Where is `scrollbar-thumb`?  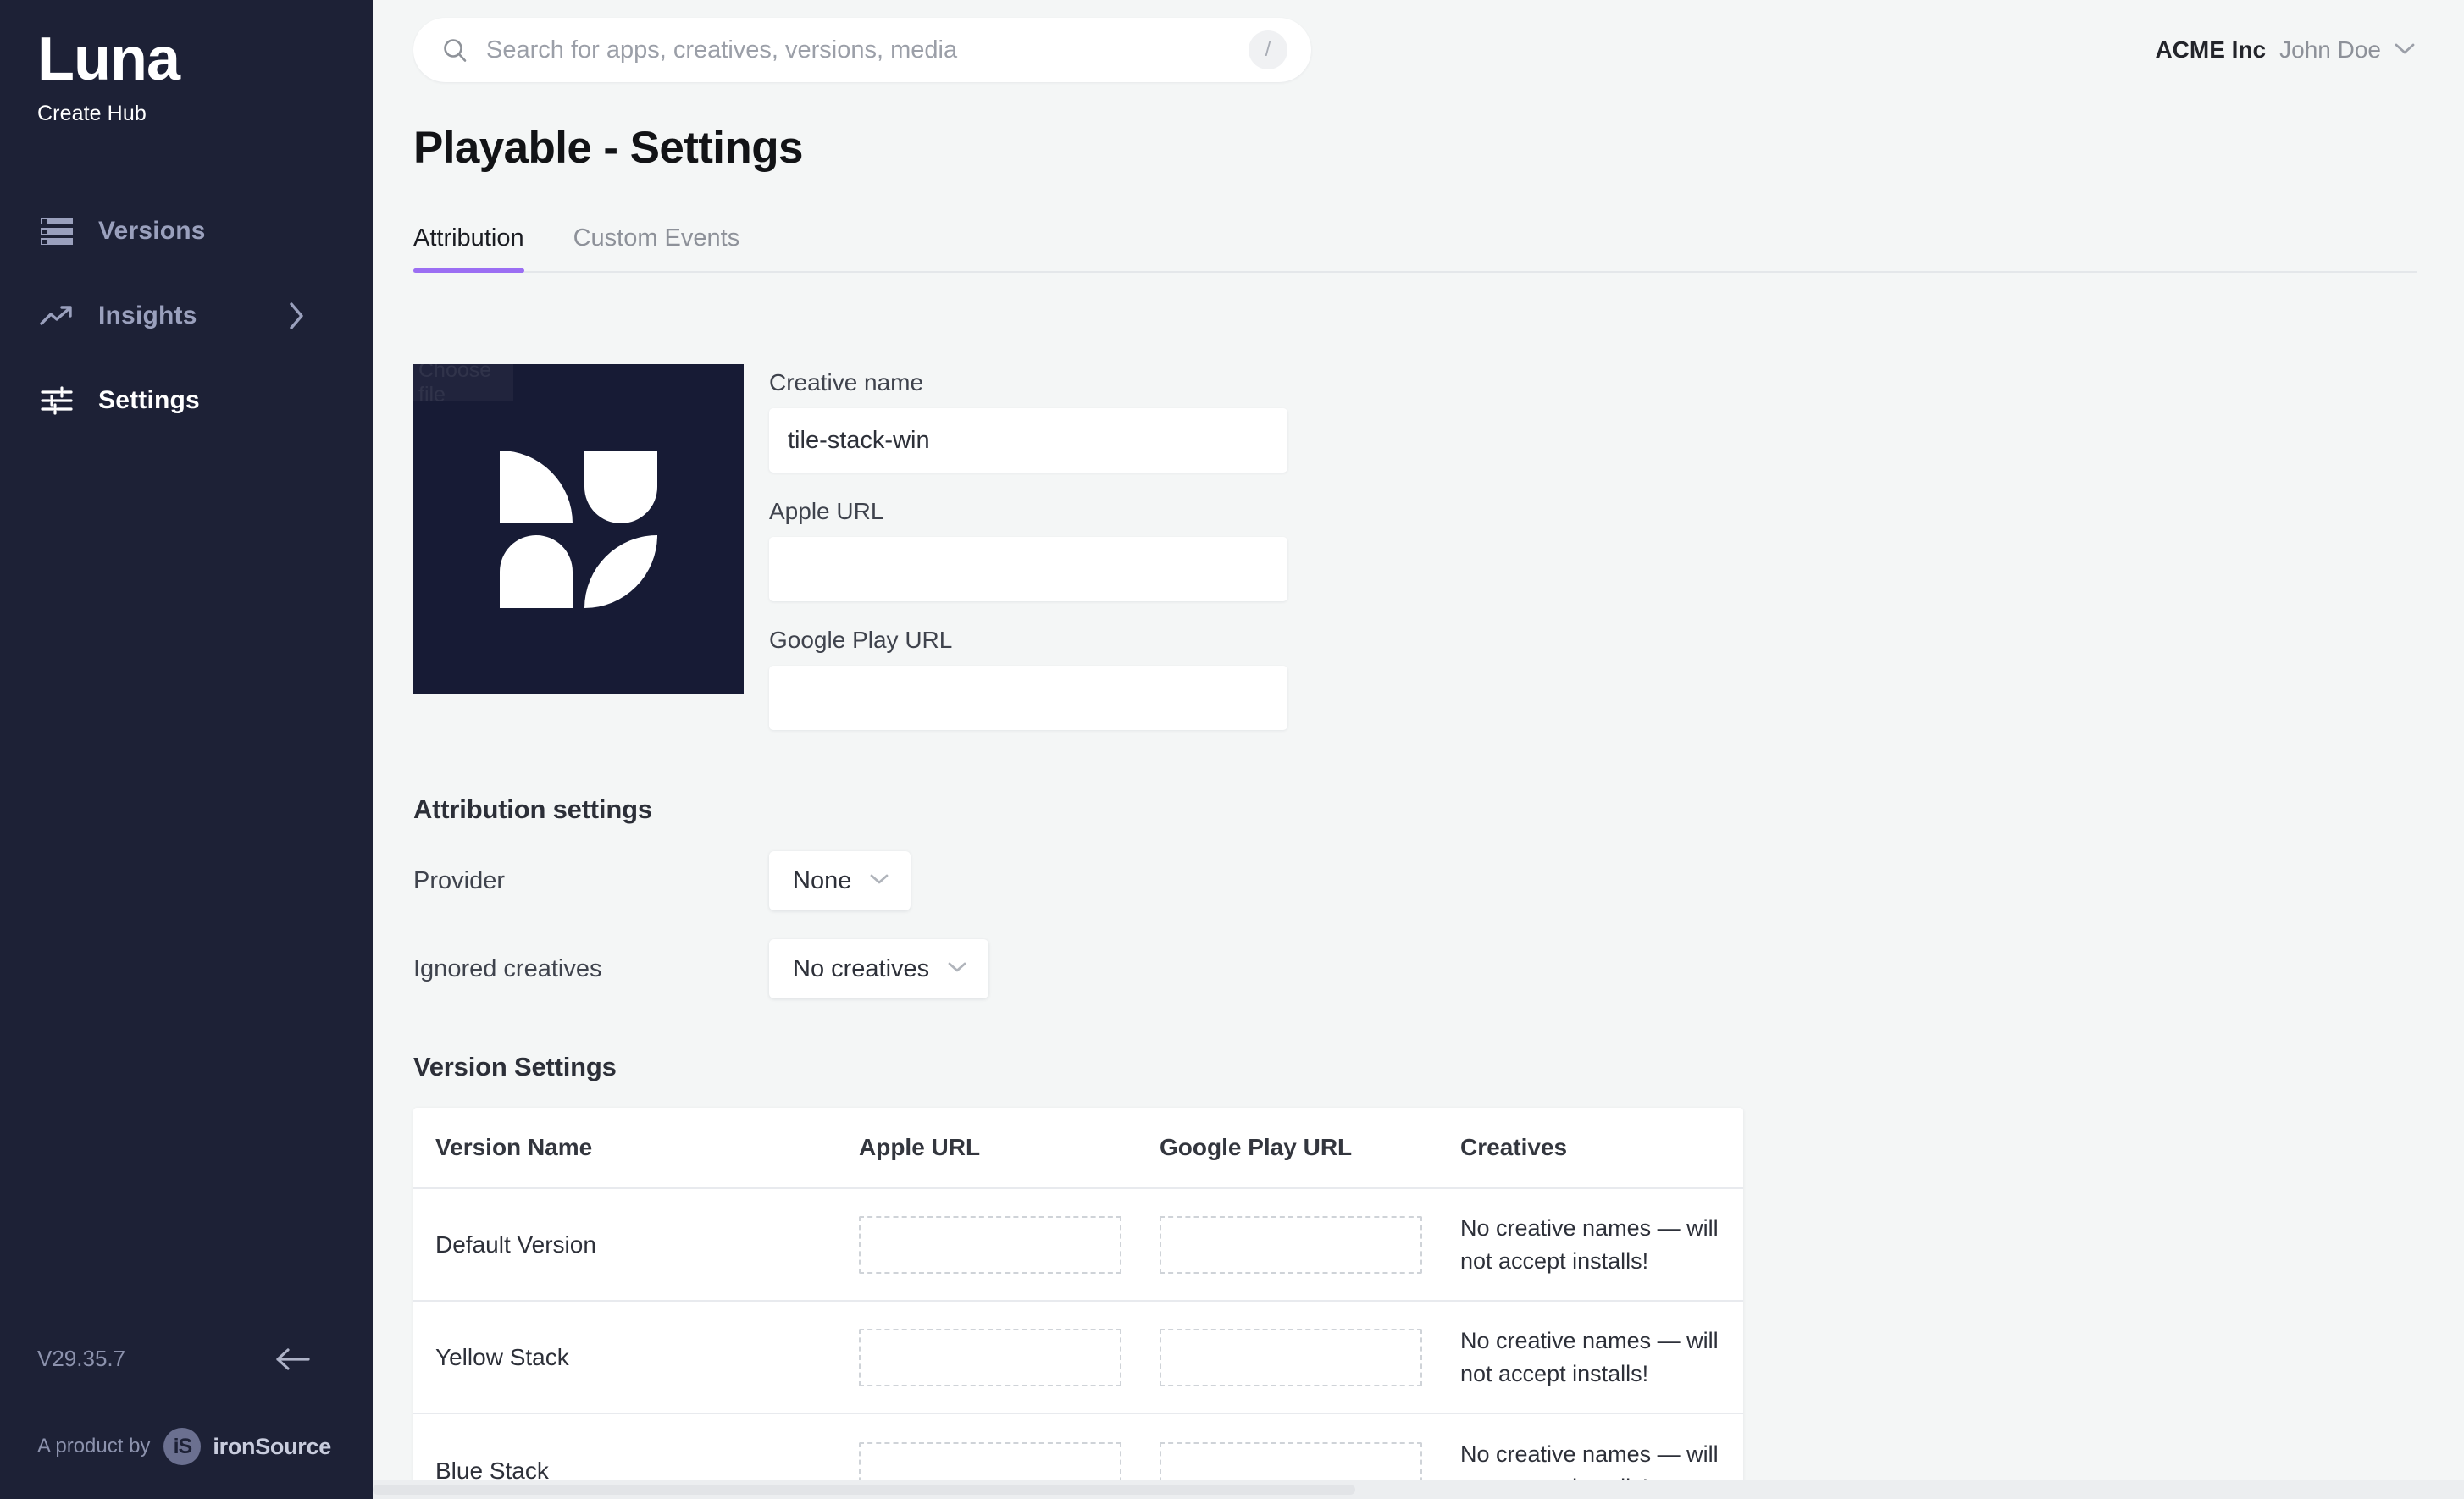
scrollbar-thumb is located at coordinates (864, 1490).